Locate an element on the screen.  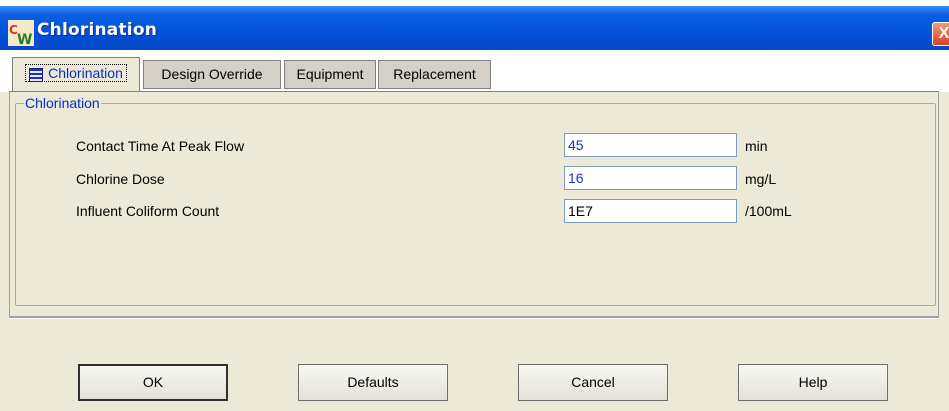
close-button: X is located at coordinates (940, 34).